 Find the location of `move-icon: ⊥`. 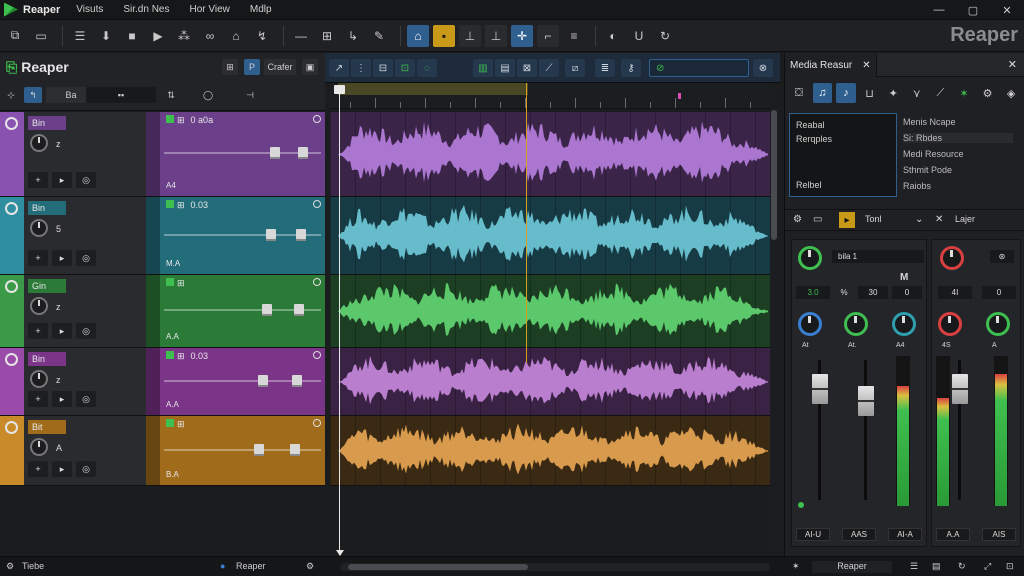

move-icon: ⊥ is located at coordinates (496, 35).